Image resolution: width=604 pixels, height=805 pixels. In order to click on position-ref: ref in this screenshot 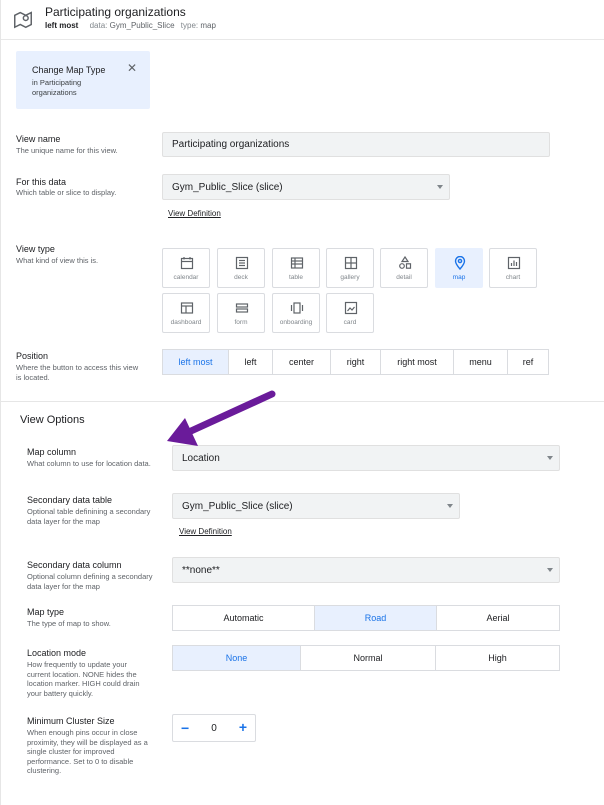, I will do `click(528, 362)`.